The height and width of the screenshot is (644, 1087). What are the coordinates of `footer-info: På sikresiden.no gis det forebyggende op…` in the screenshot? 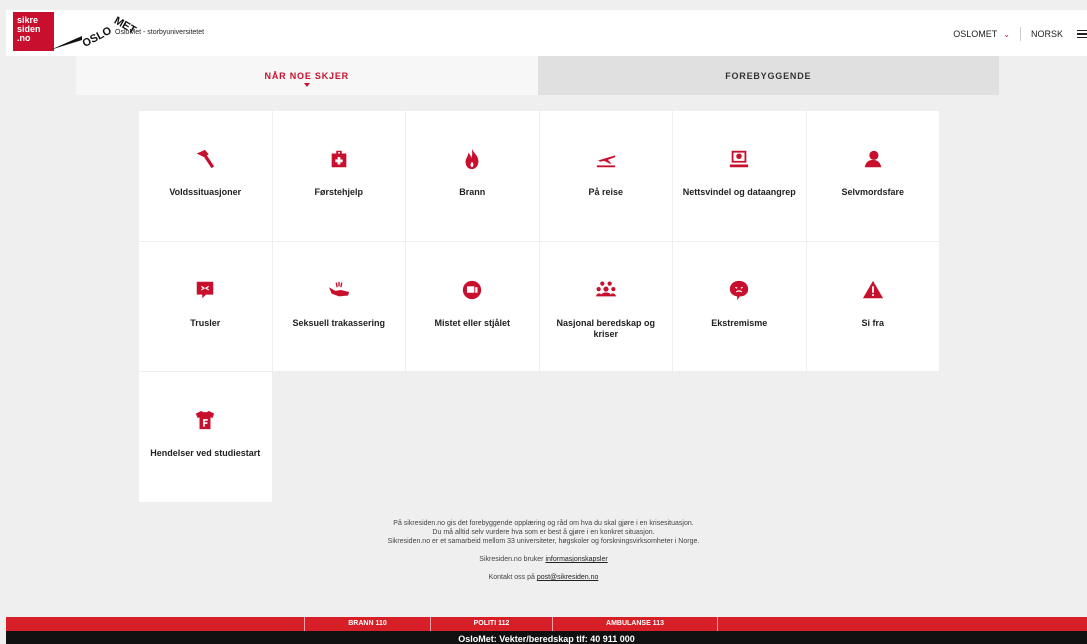 It's located at (543, 550).